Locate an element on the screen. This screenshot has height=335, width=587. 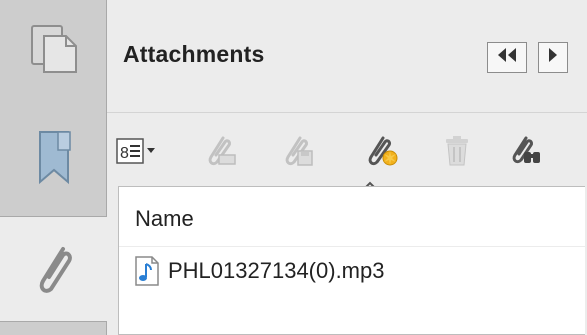
delete-attachment-button is located at coordinates (457, 153).